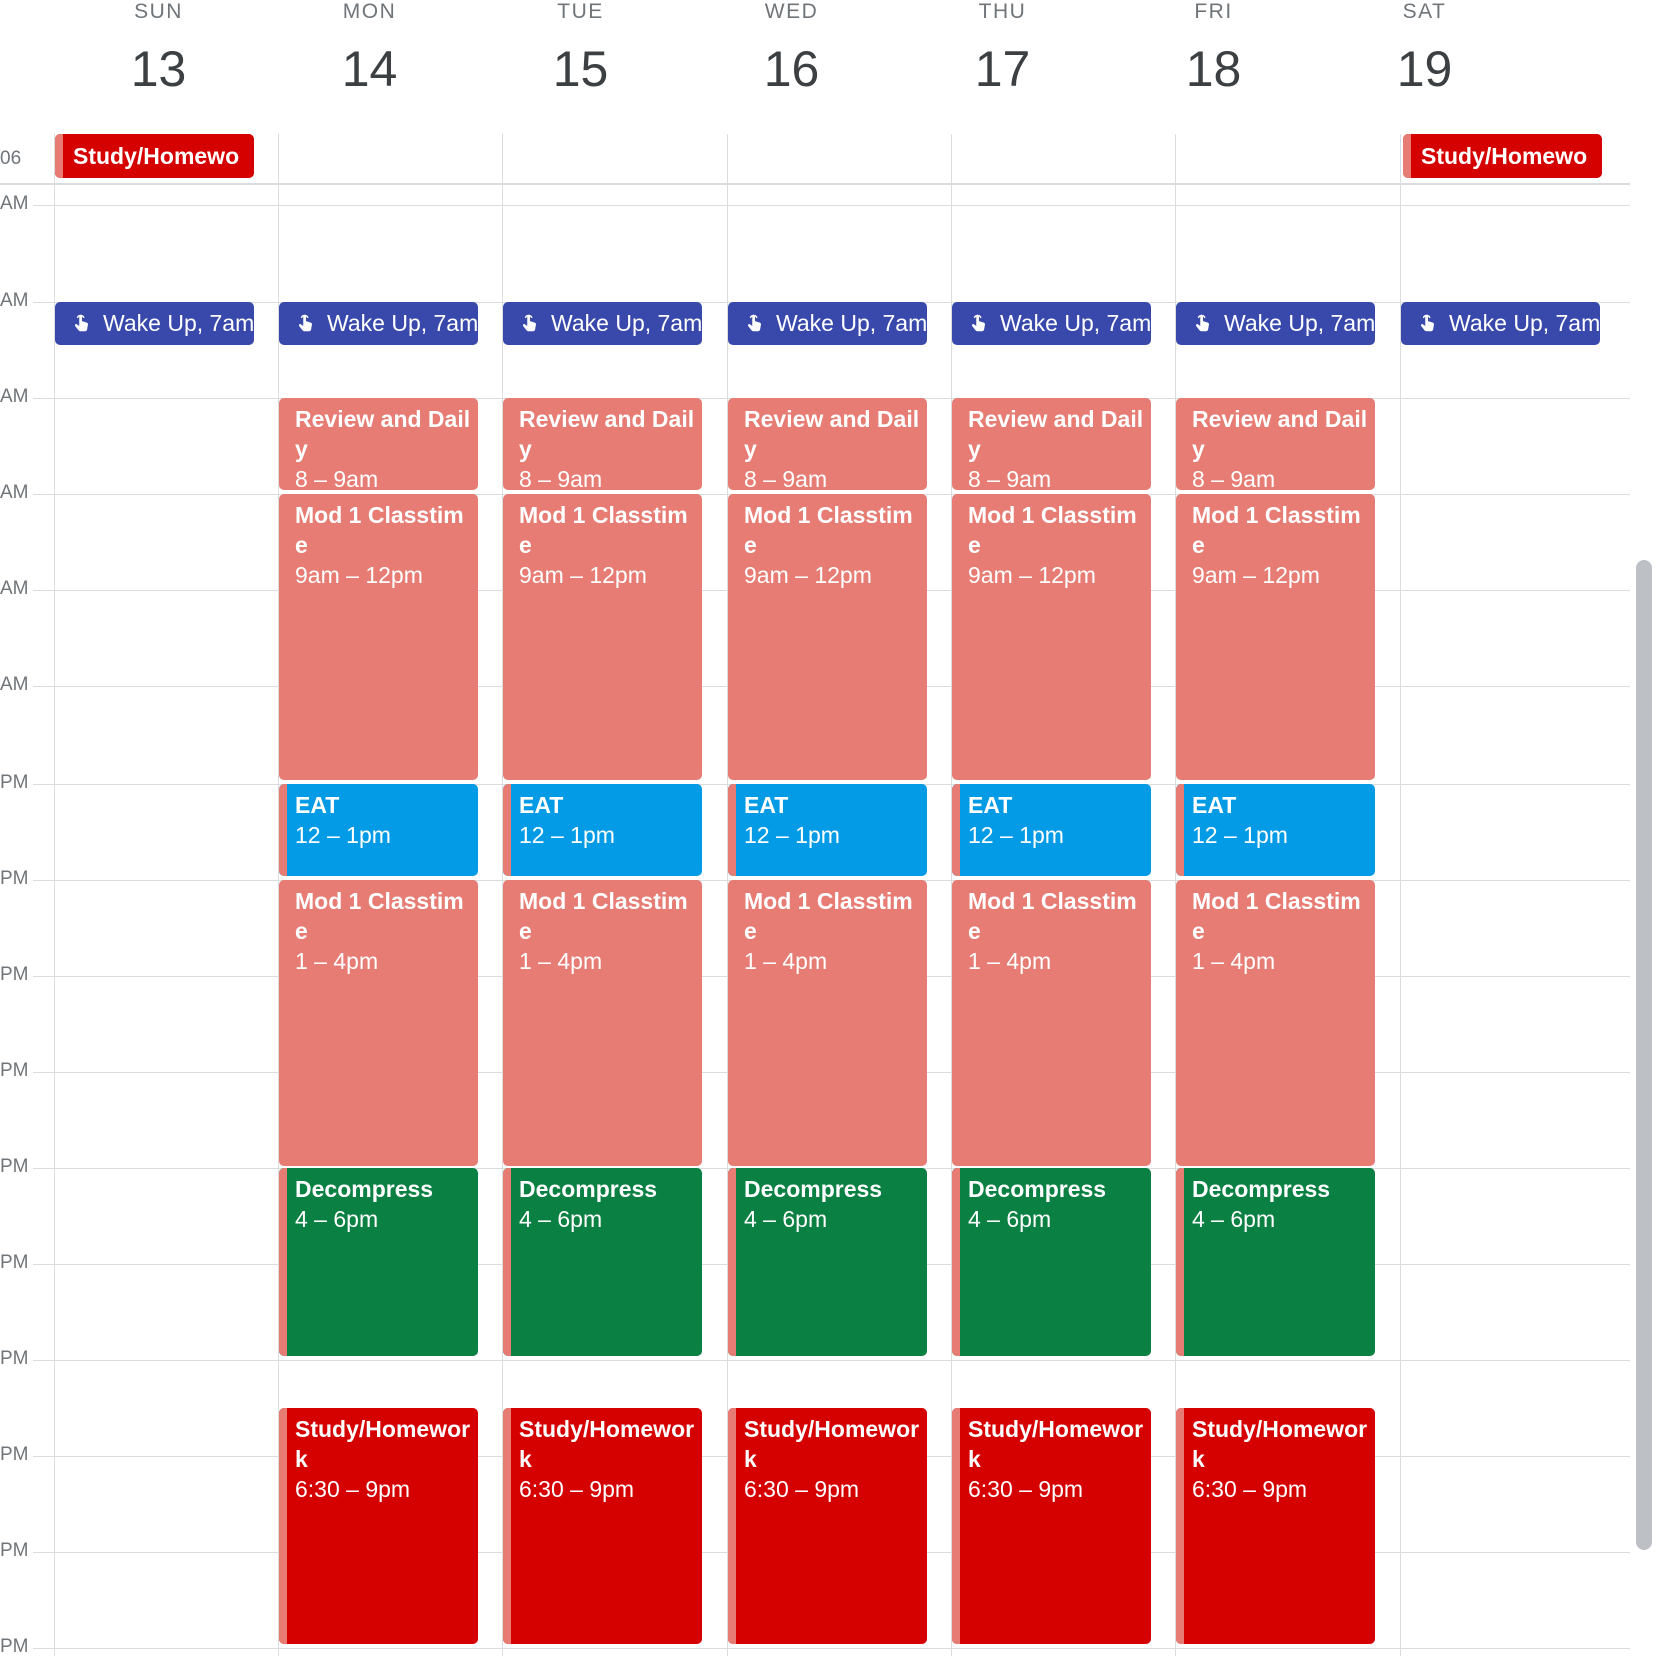  What do you see at coordinates (1577, 323) in the screenshot?
I see `event-time: 7am` at bounding box center [1577, 323].